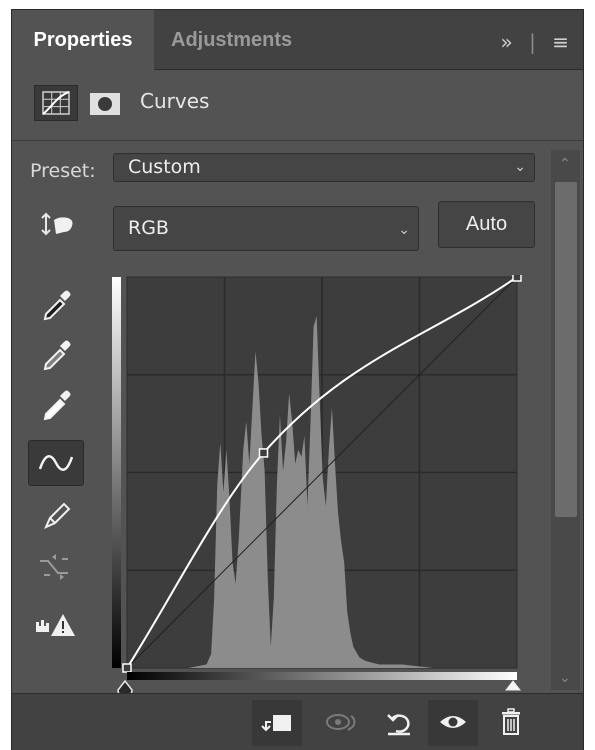 The image size is (595, 750). I want to click on panel-footer, so click(297, 721).